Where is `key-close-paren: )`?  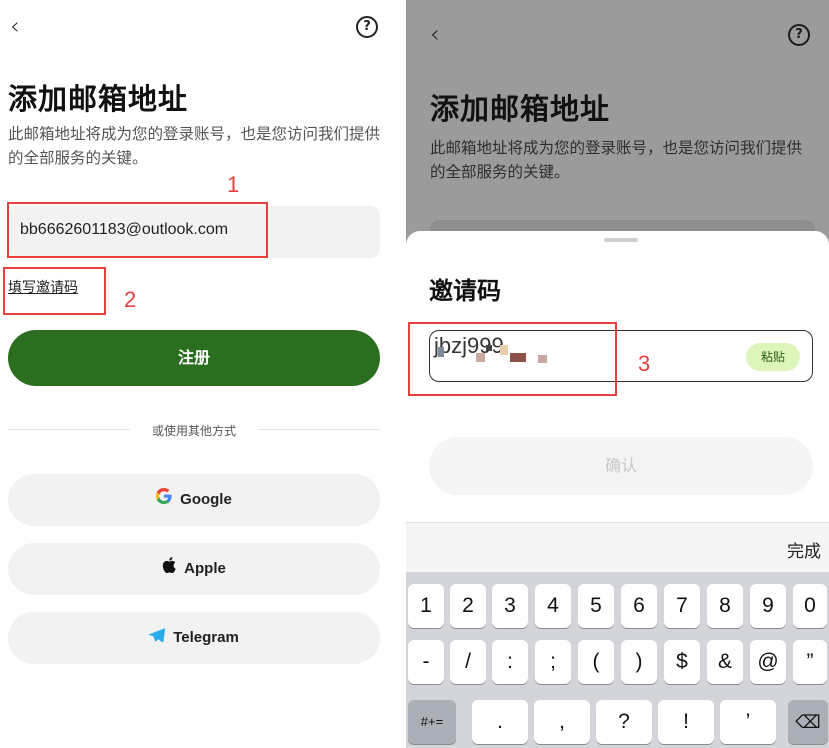 key-close-paren: ) is located at coordinates (639, 662).